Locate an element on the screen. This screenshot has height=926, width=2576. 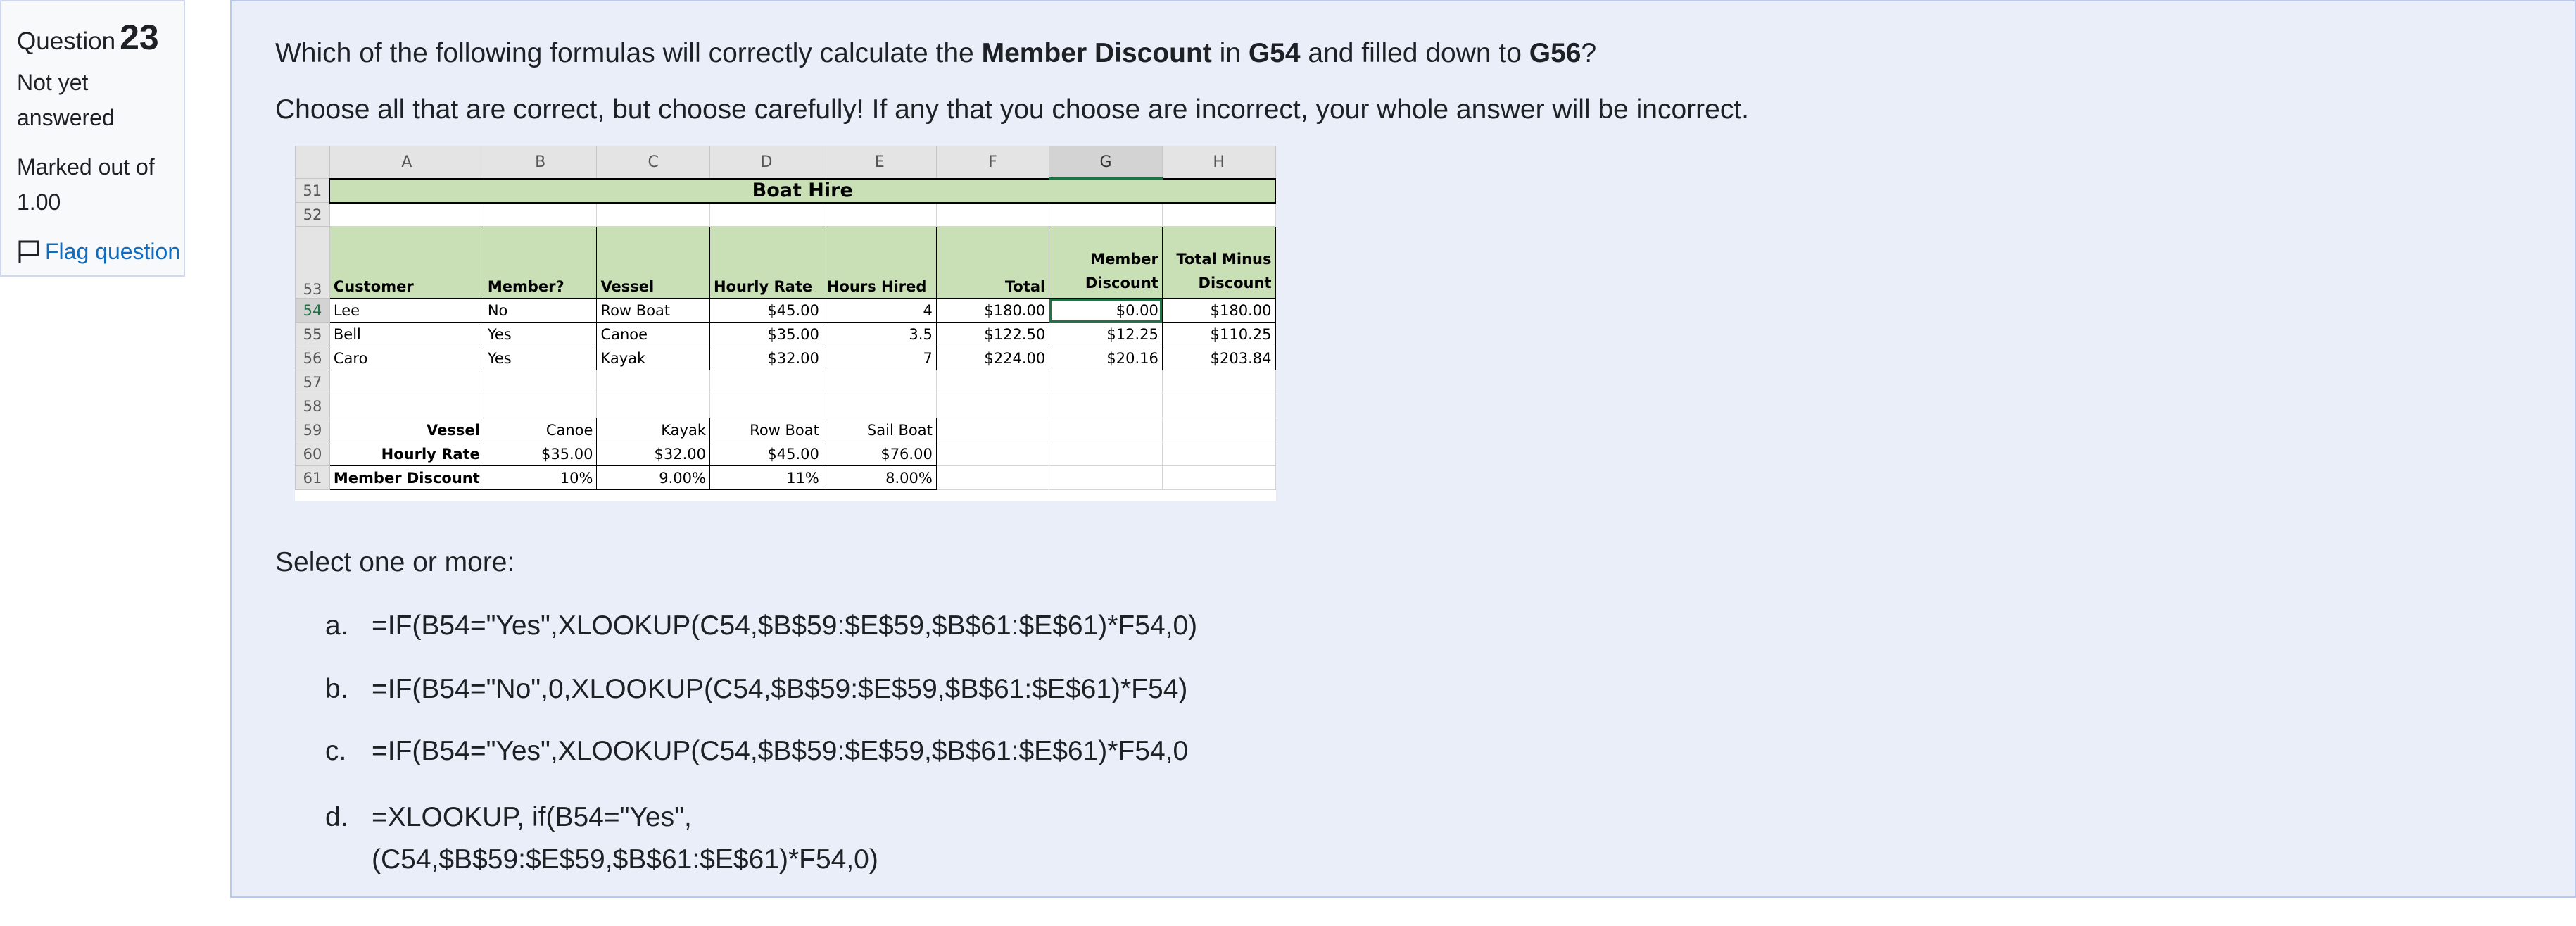
lookup-cell: $32.00 is located at coordinates (653, 454).